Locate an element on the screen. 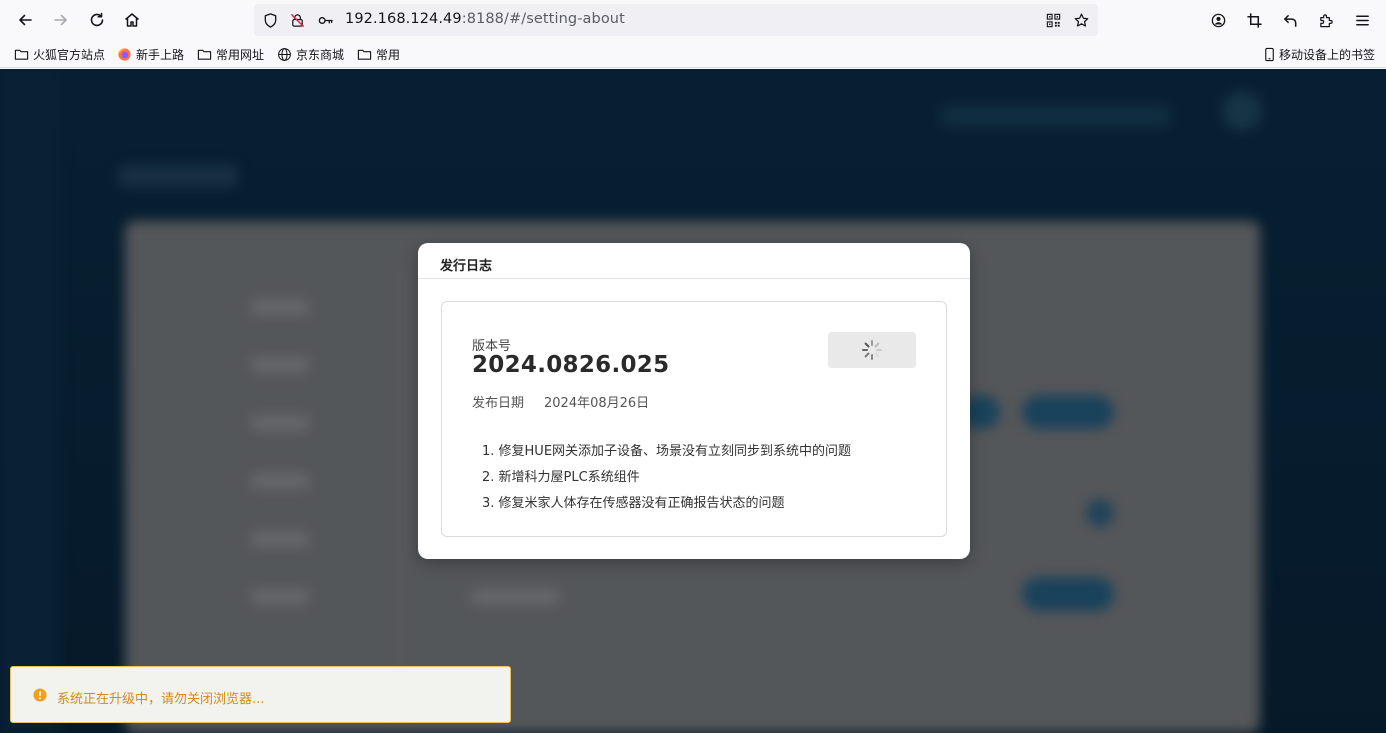 The height and width of the screenshot is (733, 1386). qr-code-button is located at coordinates (1053, 20).